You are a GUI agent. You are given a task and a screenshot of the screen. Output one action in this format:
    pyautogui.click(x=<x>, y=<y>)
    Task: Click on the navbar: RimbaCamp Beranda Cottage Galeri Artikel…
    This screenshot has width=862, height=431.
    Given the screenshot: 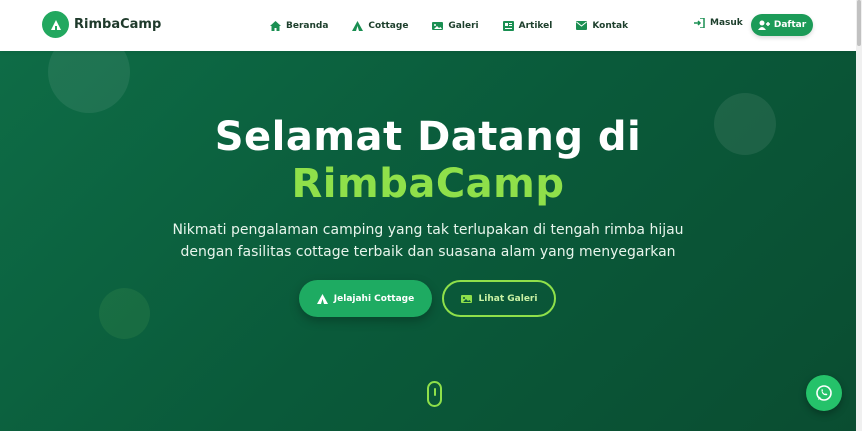 What is the action you would take?
    pyautogui.click(x=428, y=25)
    